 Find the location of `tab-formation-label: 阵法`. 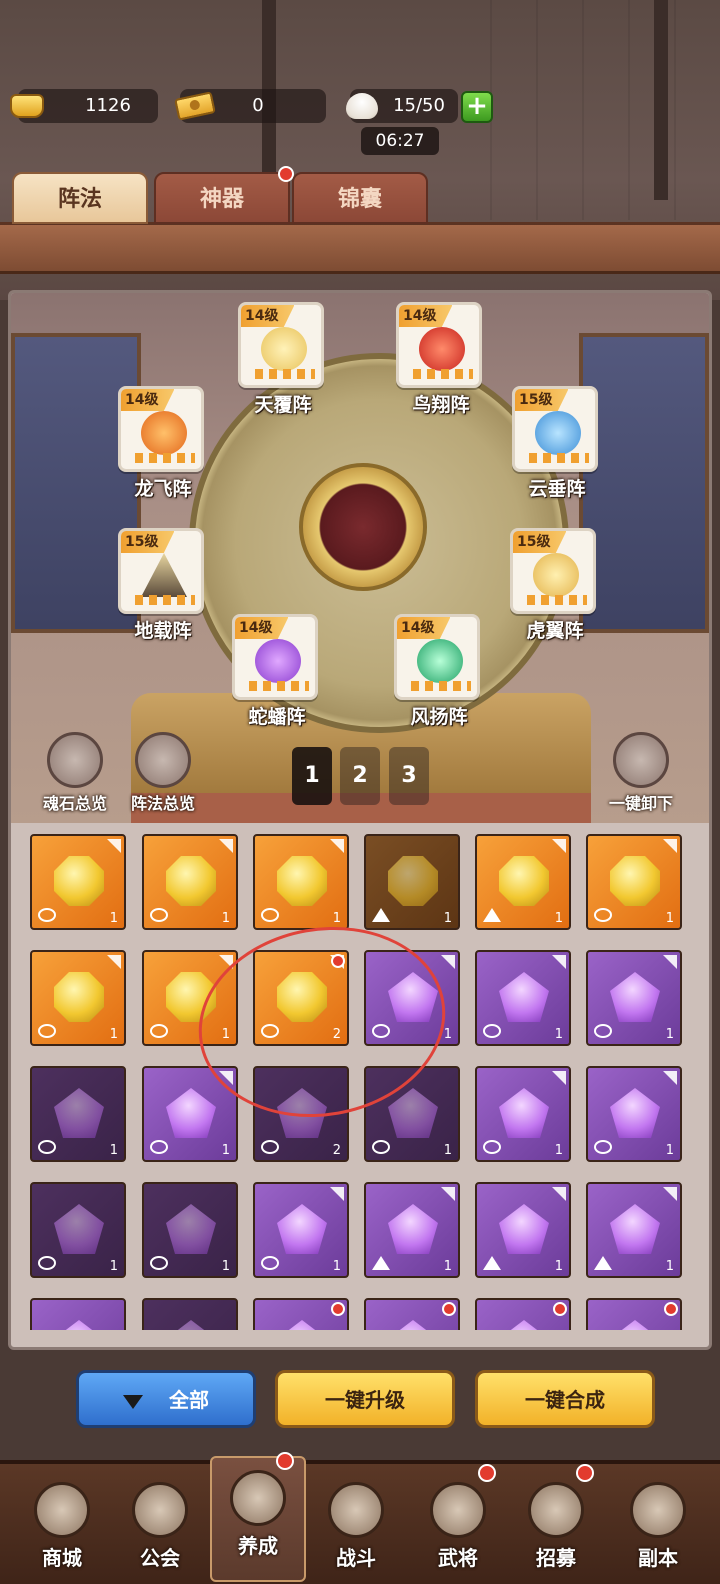

tab-formation-label: 阵法 is located at coordinates (79, 199).